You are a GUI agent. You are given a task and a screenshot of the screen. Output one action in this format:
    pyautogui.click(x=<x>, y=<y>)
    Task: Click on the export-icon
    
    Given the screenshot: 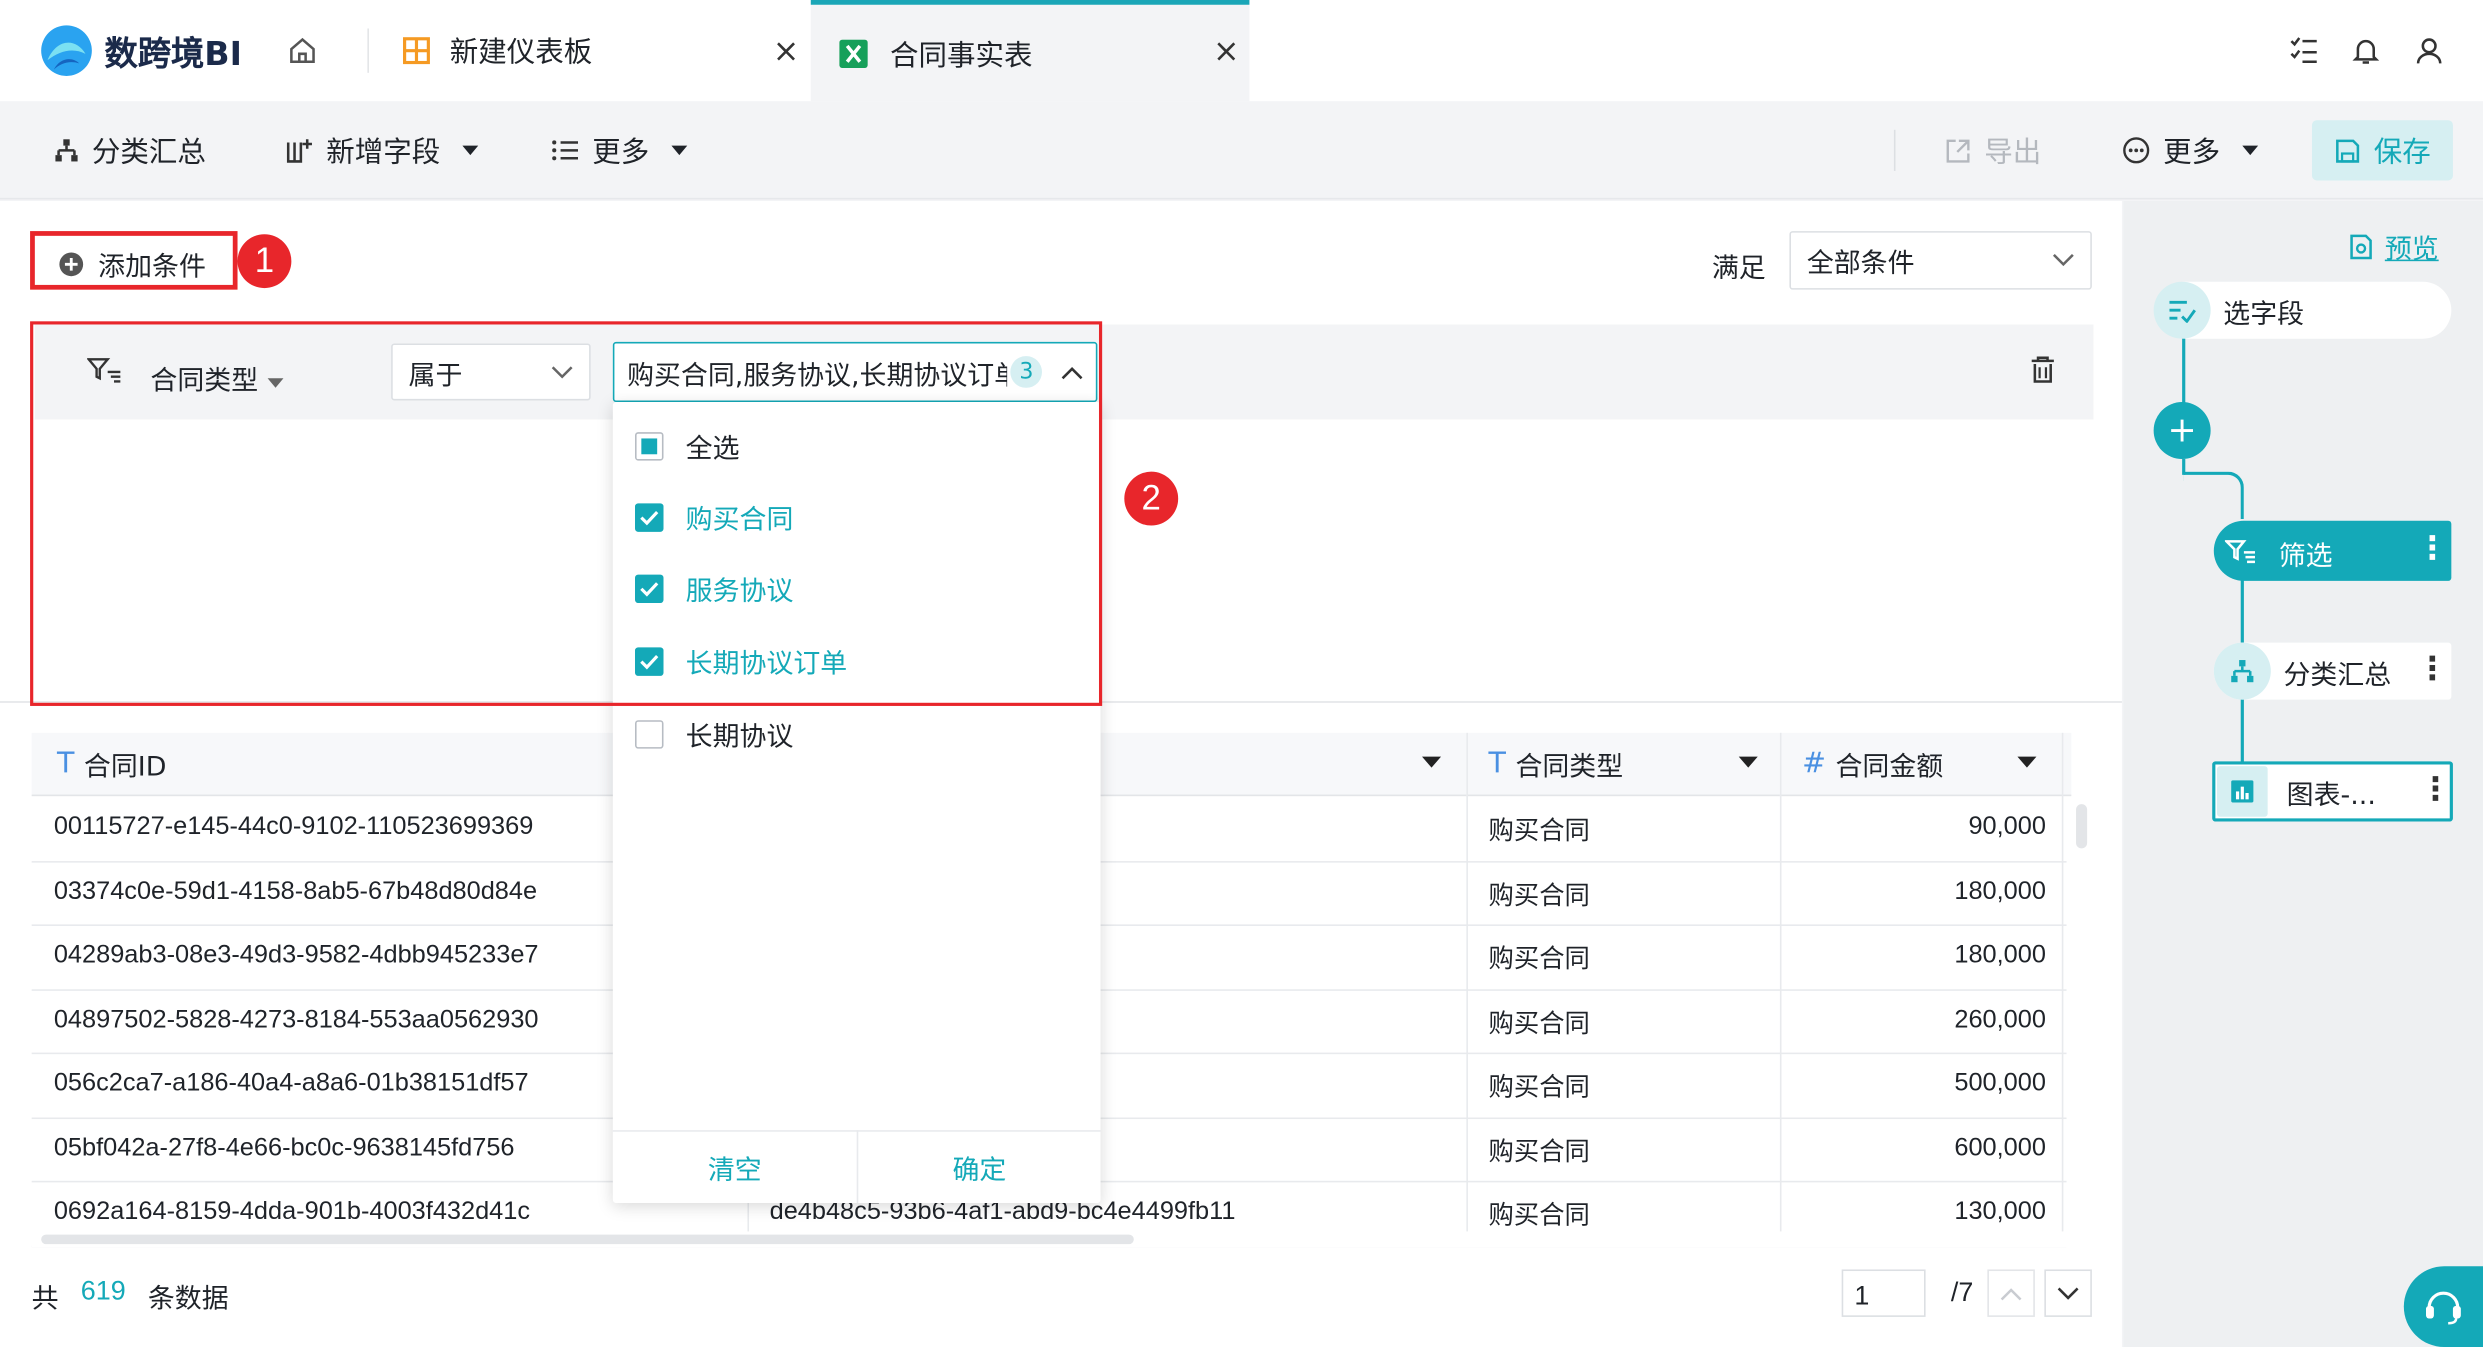 What is the action you would take?
    pyautogui.click(x=1958, y=150)
    